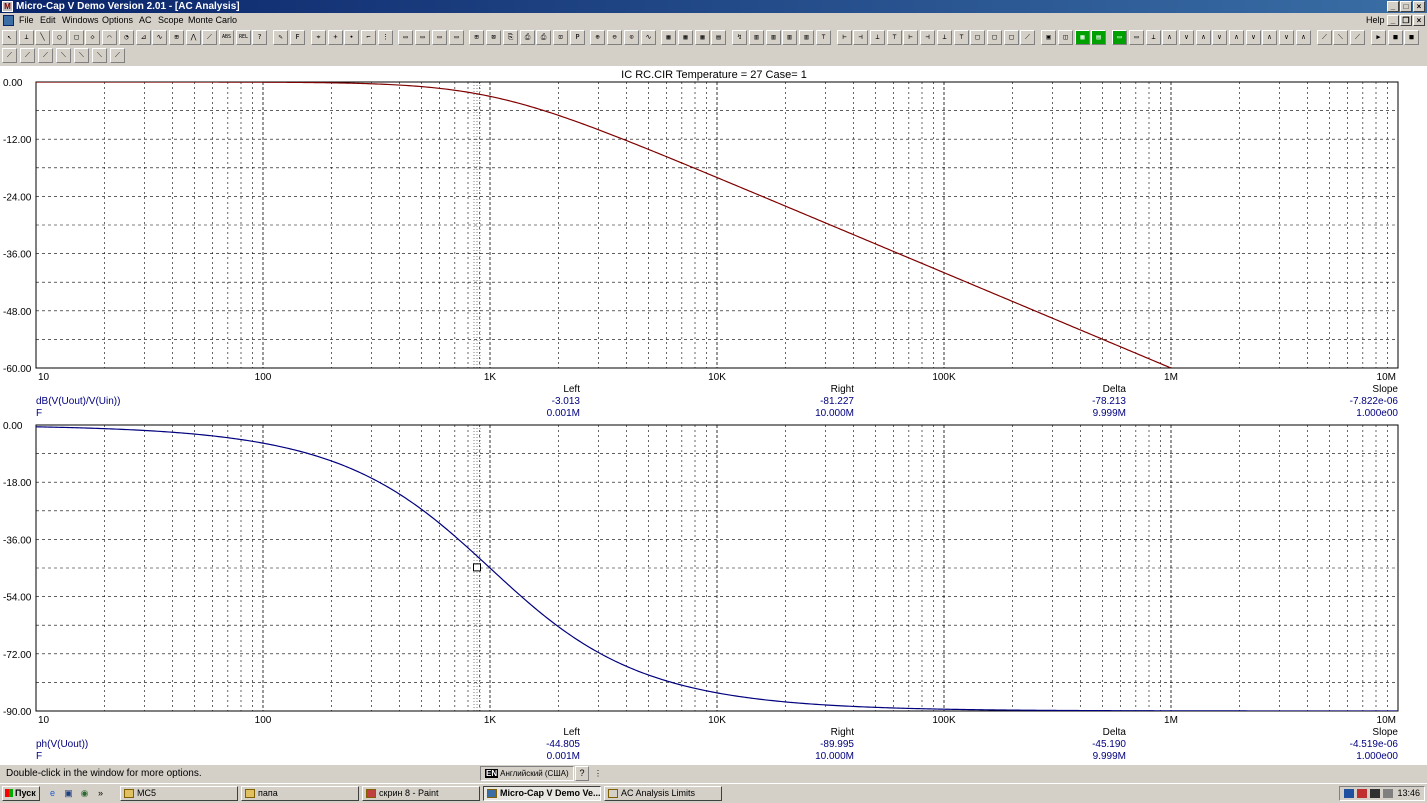 The width and height of the screenshot is (1427, 803). I want to click on c-icon: ⊣, so click(860, 37).